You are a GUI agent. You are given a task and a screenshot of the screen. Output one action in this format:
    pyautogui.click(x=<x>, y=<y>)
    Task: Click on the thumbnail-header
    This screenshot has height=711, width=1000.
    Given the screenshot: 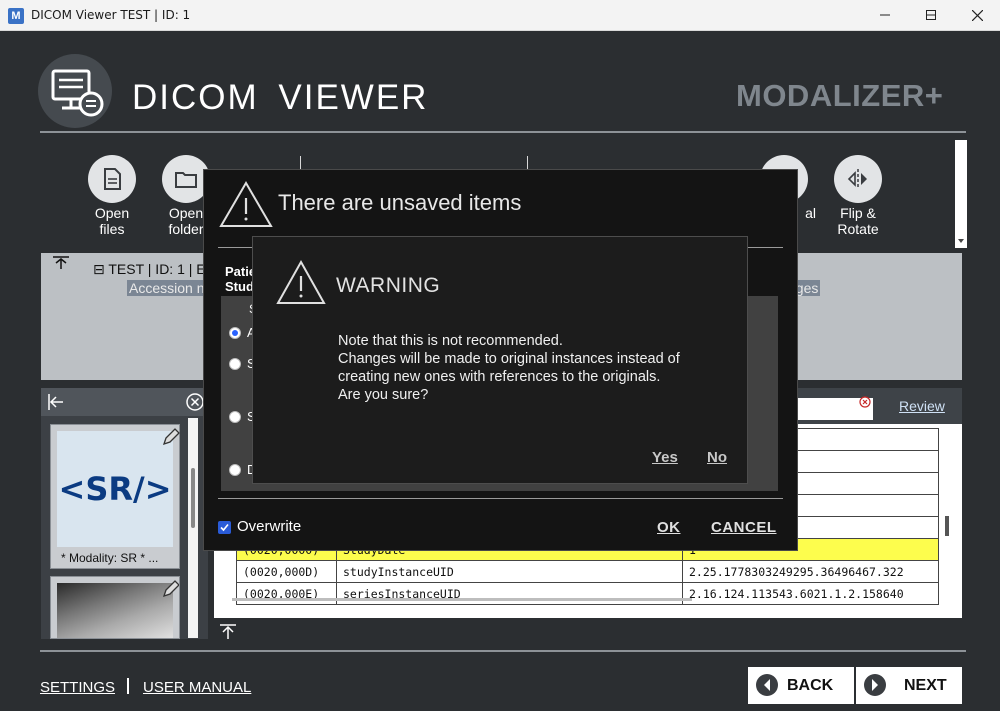 What is the action you would take?
    pyautogui.click(x=124, y=402)
    